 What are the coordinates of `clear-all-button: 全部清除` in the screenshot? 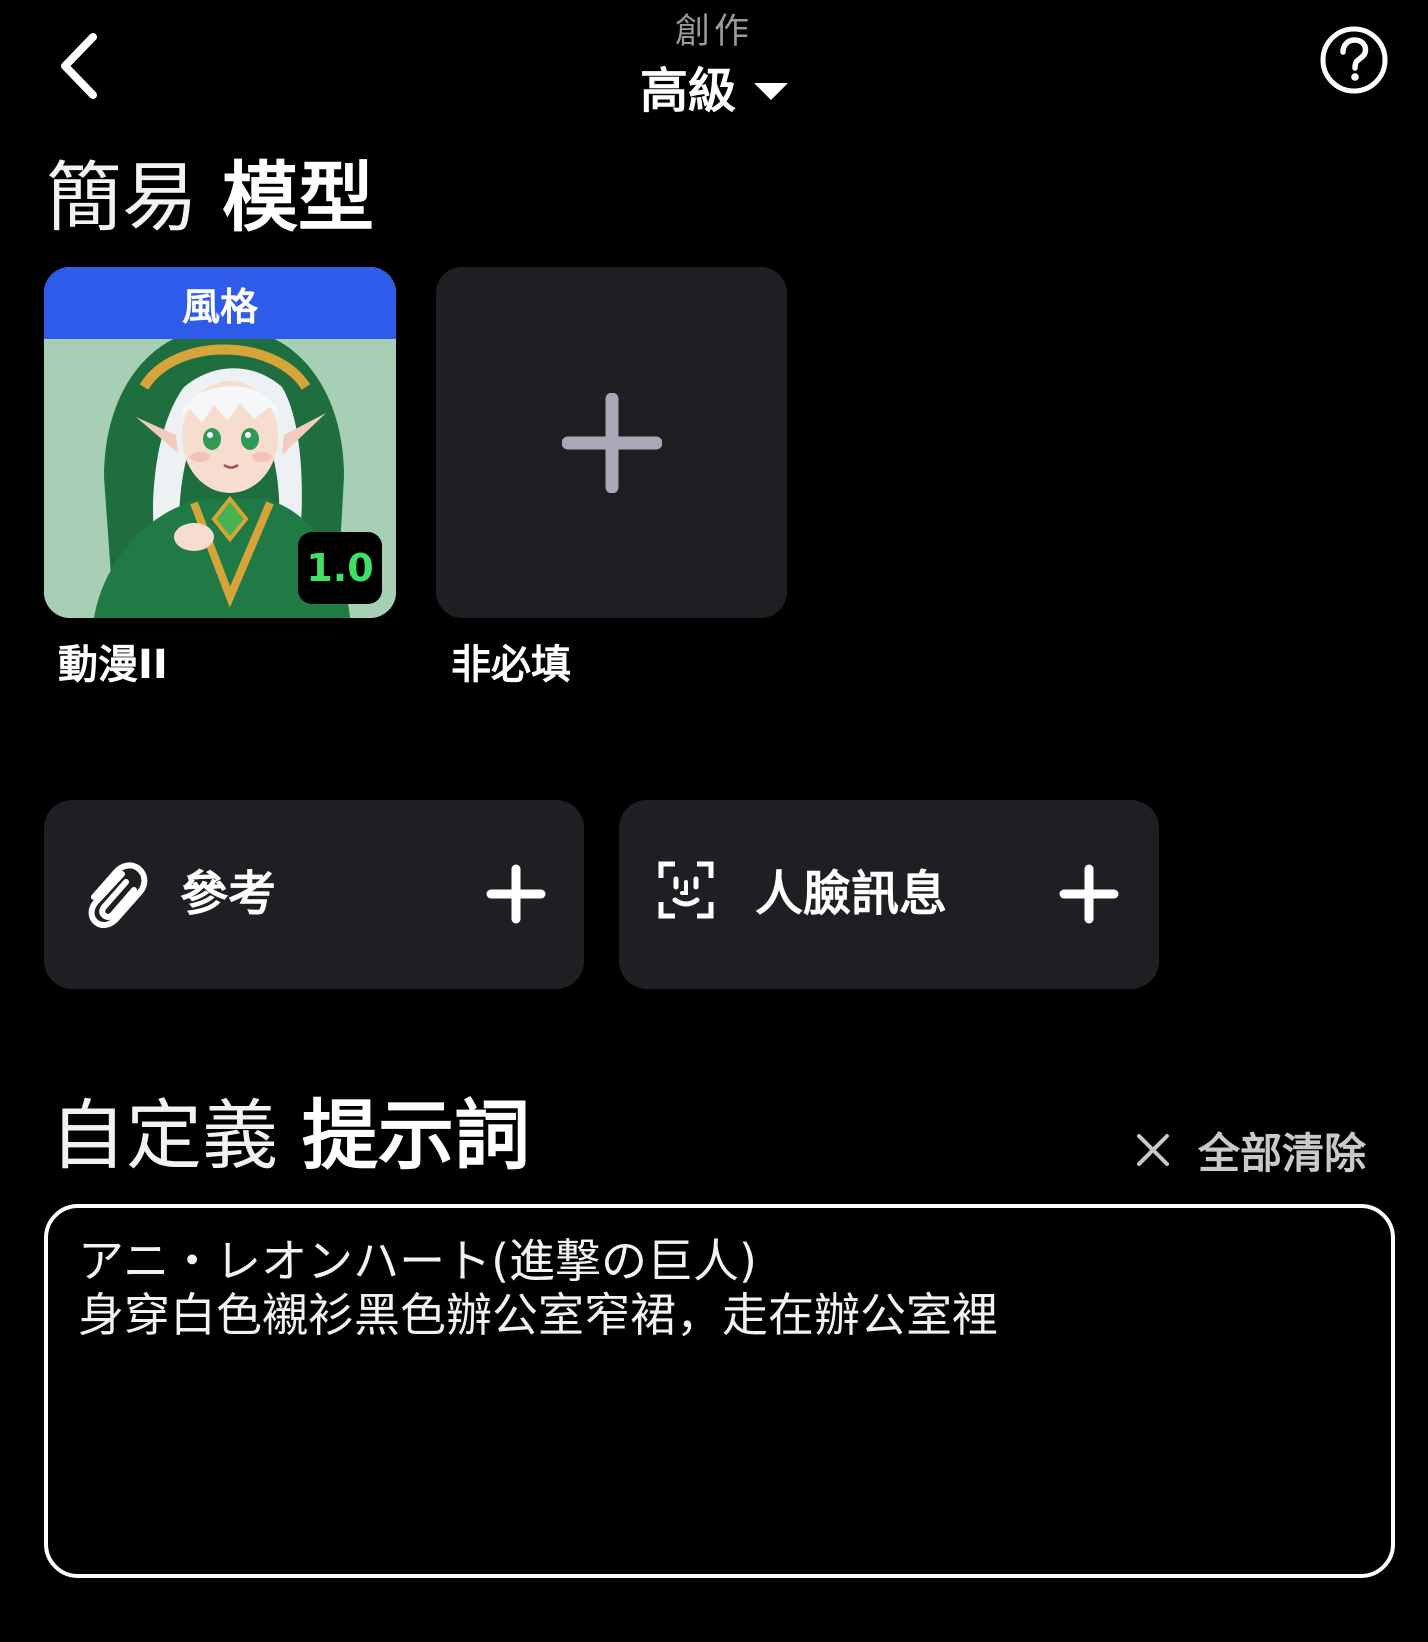 It's located at (1251, 1150).